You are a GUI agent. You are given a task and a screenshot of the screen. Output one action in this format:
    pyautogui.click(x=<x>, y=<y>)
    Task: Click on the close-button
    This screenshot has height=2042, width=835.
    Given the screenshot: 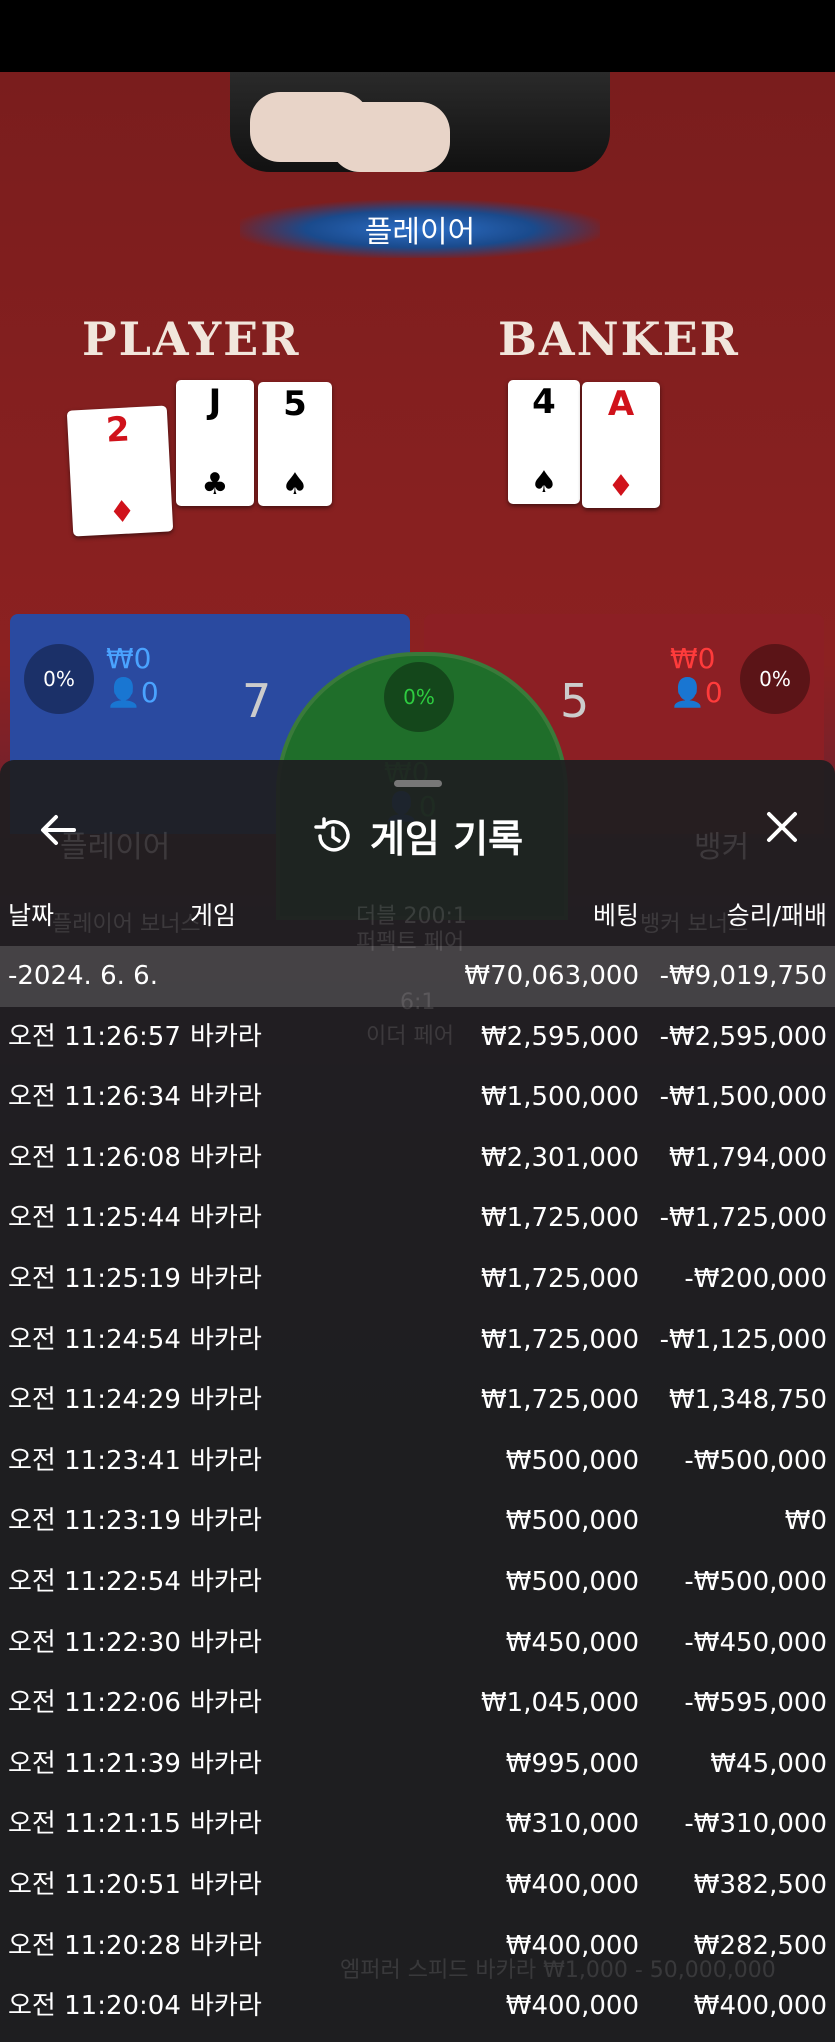 What is the action you would take?
    pyautogui.click(x=782, y=830)
    